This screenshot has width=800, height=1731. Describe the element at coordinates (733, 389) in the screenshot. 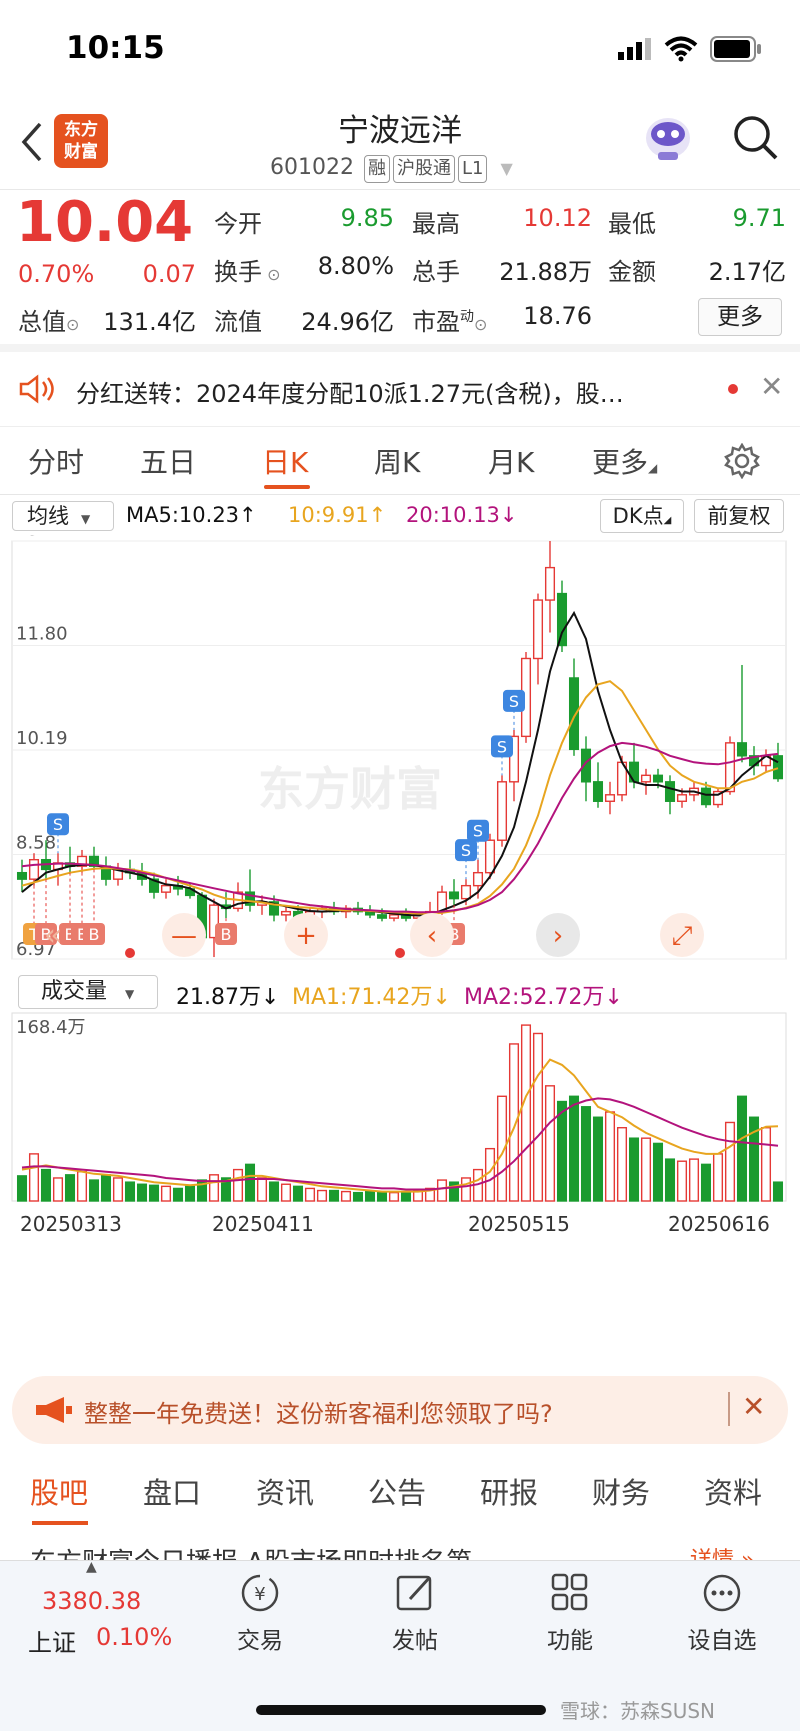

I see `unread-dot` at that location.